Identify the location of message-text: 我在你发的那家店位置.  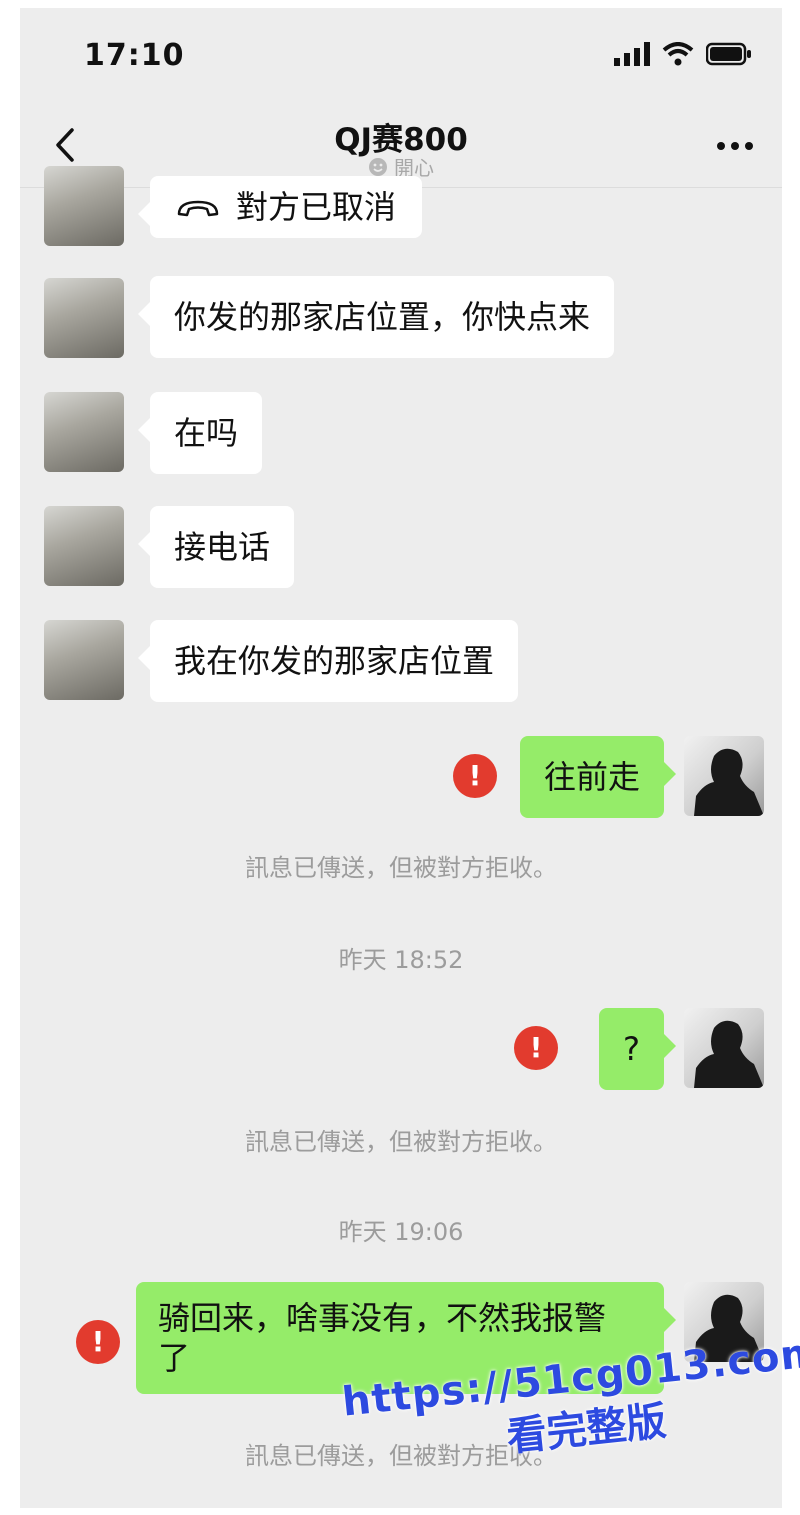
(334, 661).